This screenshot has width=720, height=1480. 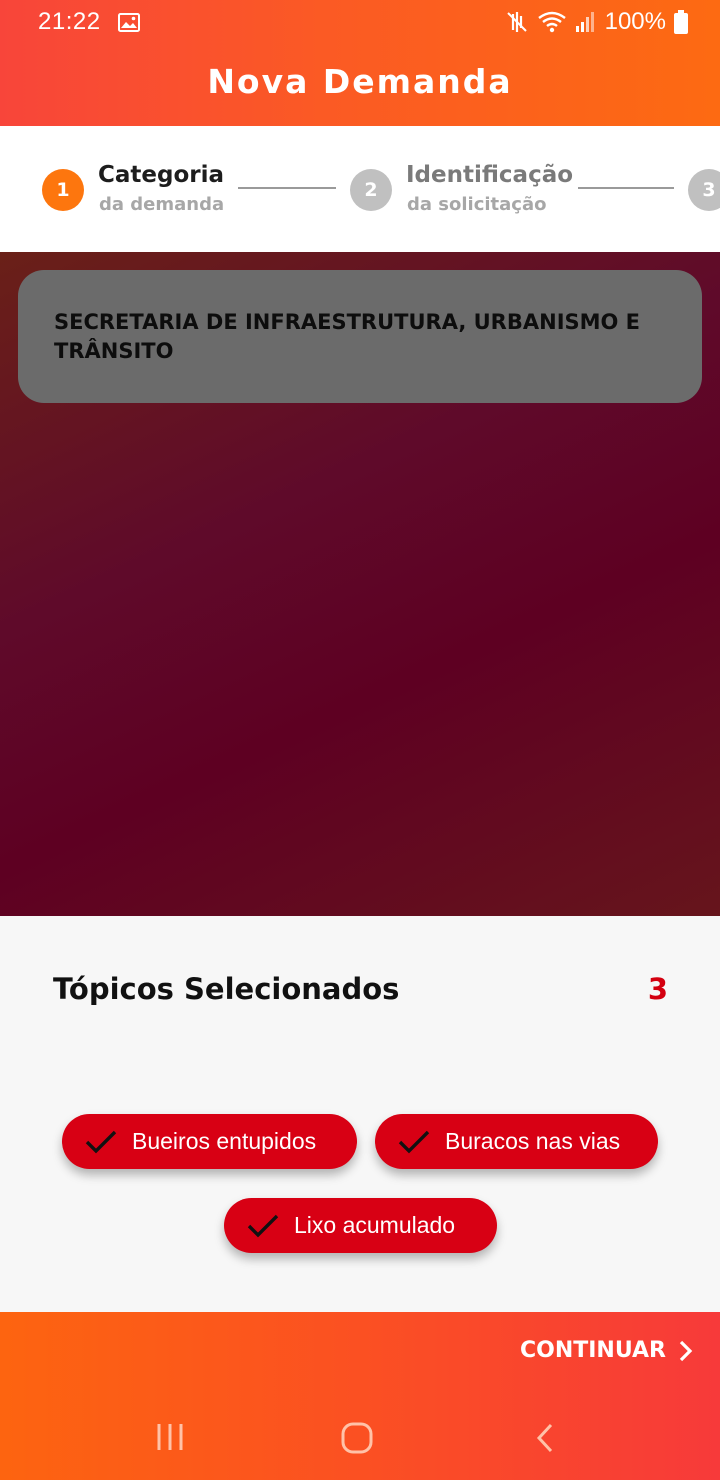 What do you see at coordinates (69, 21) in the screenshot?
I see `status-time: 21:22` at bounding box center [69, 21].